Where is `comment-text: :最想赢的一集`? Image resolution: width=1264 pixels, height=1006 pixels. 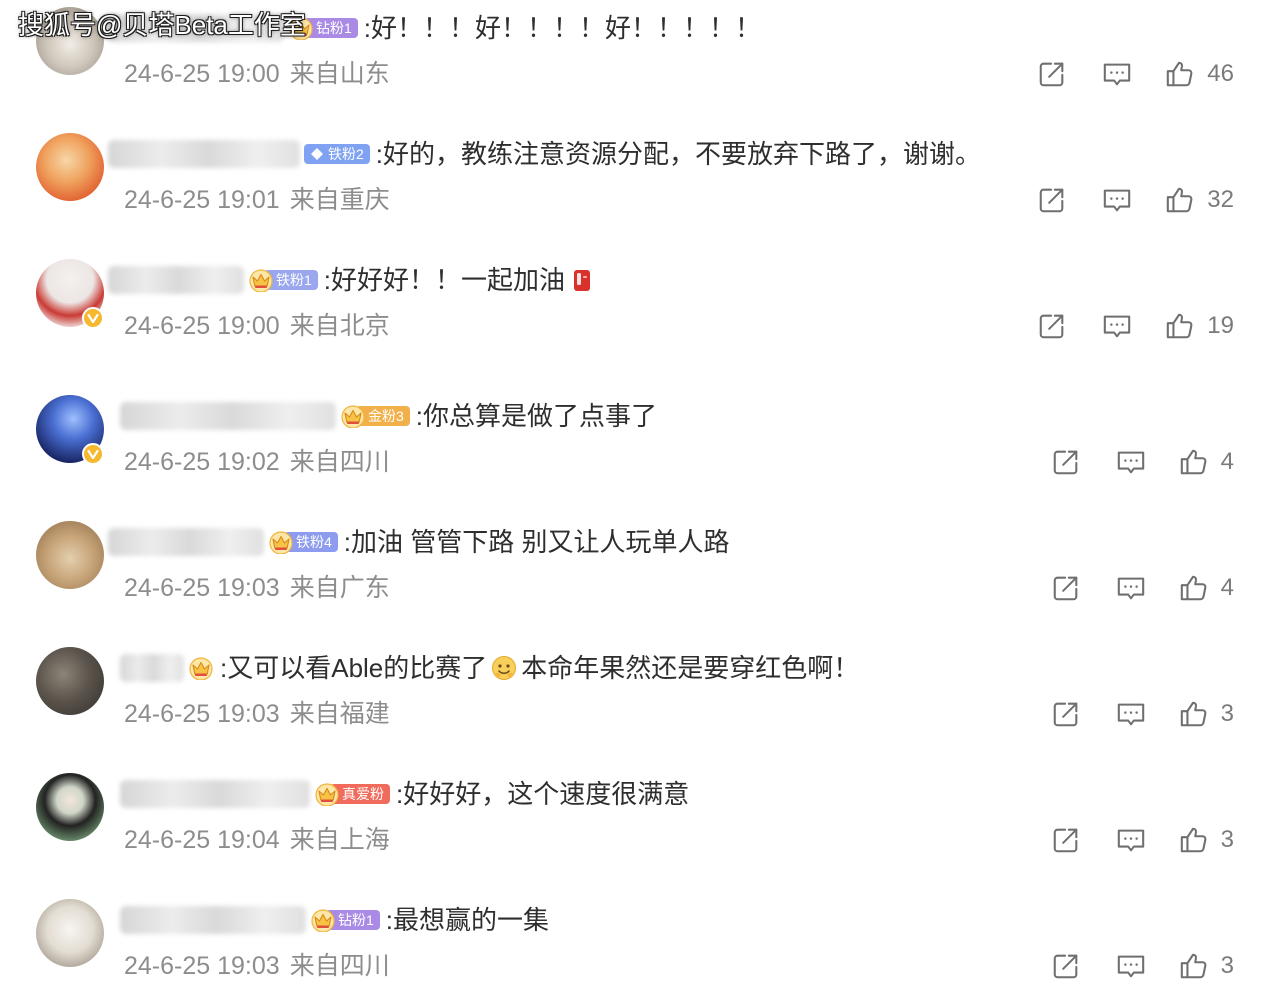 comment-text: :最想赢的一集 is located at coordinates (467, 920).